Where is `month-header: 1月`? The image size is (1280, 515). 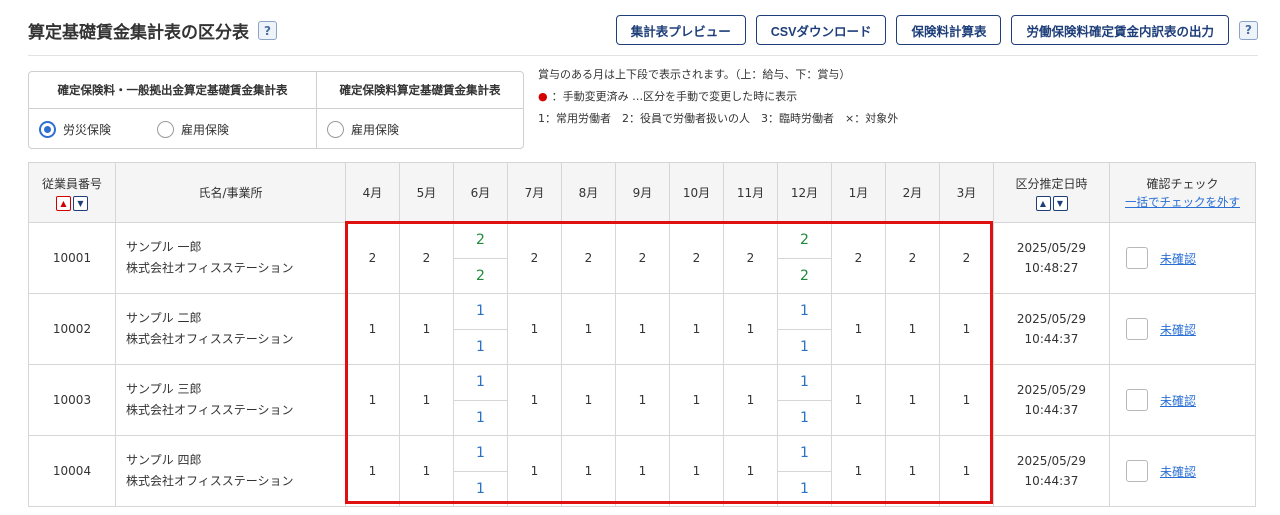
month-header: 1月 is located at coordinates (858, 192).